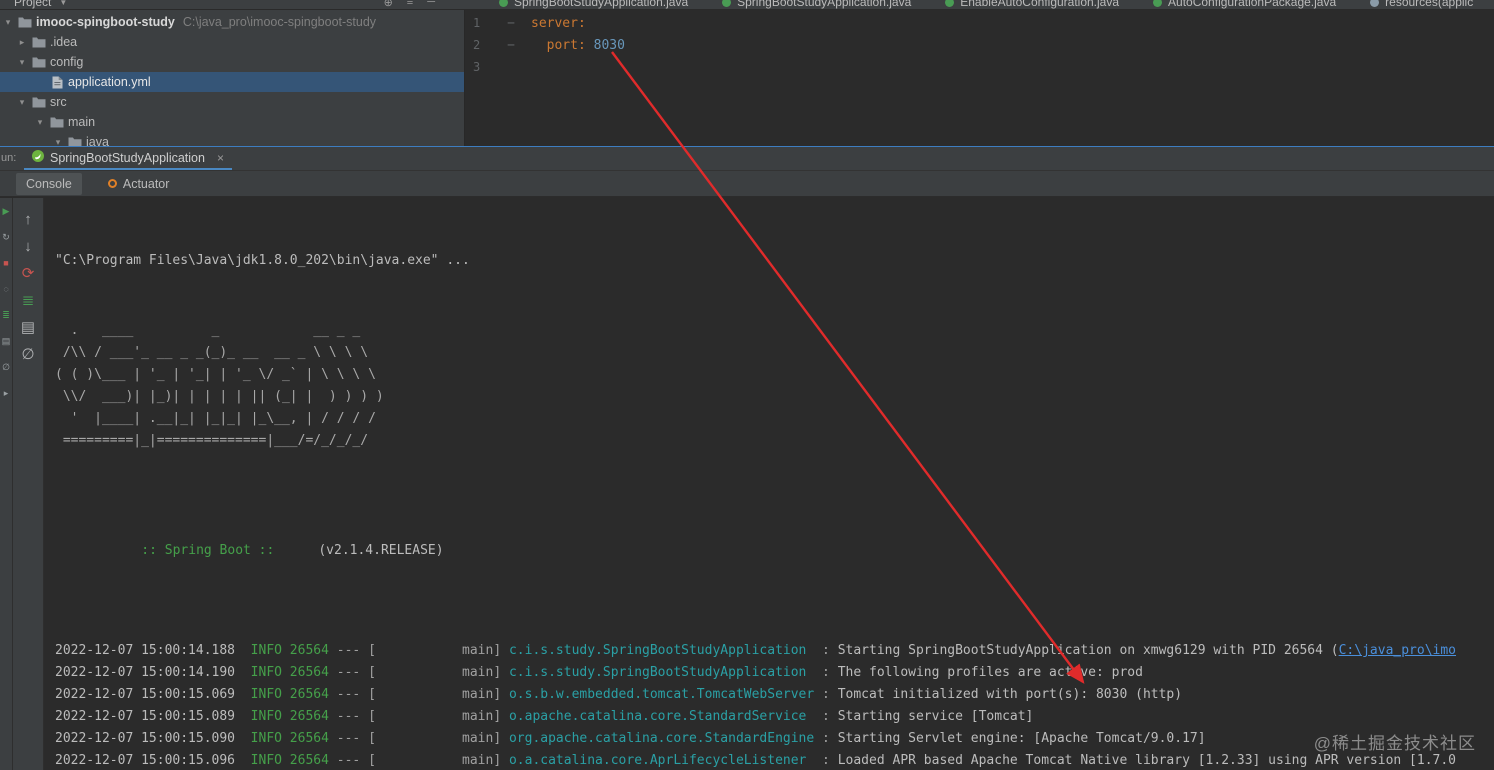  I want to click on editor-lines: 1− server: 2− port: 8030 3, so click(979, 45).